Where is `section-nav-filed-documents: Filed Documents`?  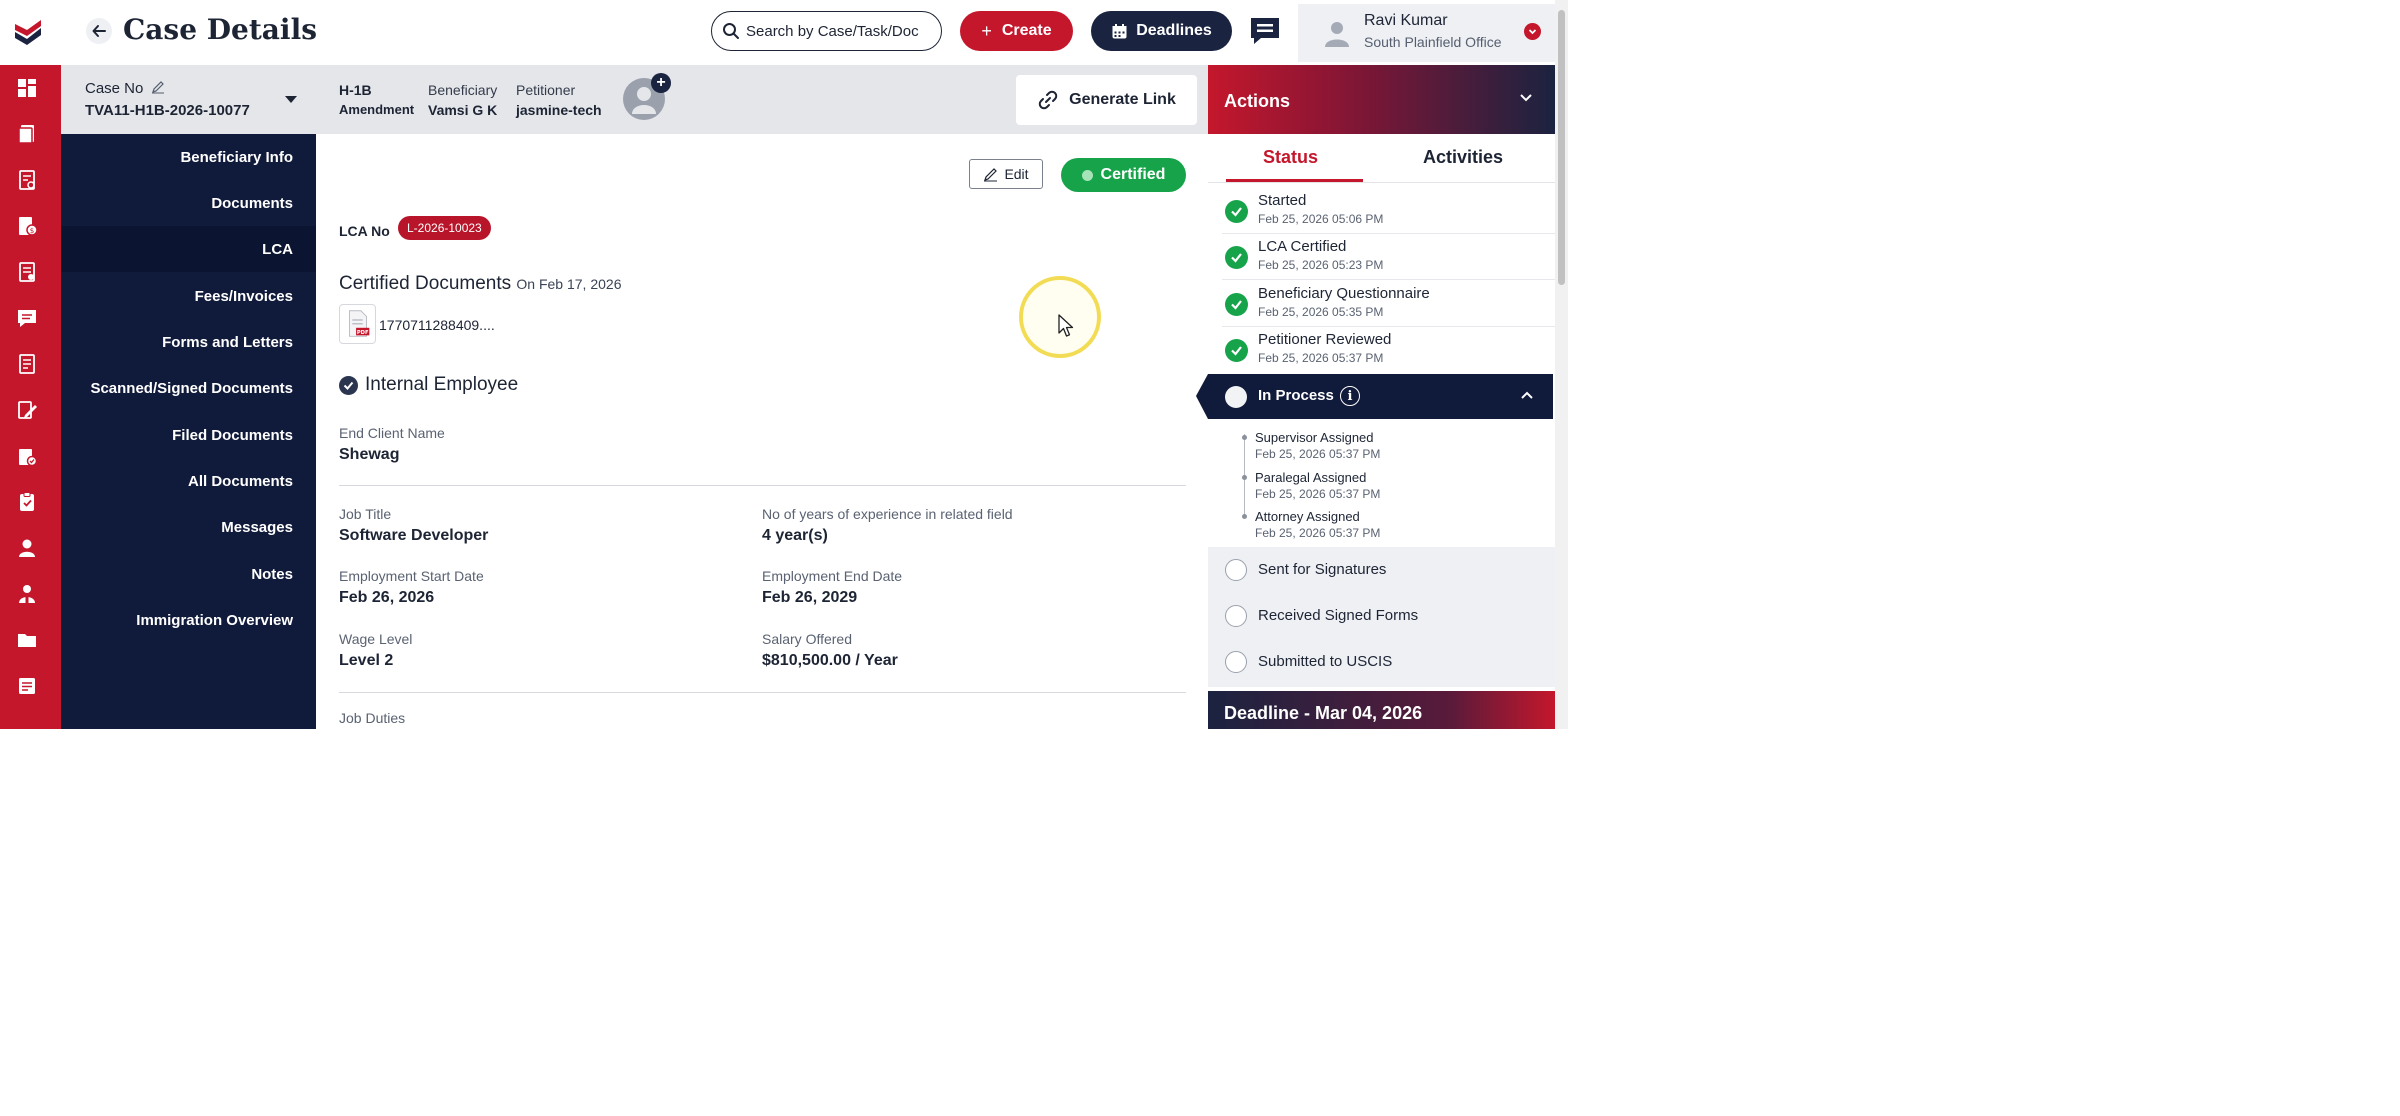
section-nav-filed-documents: Filed Documents is located at coordinates (232, 435).